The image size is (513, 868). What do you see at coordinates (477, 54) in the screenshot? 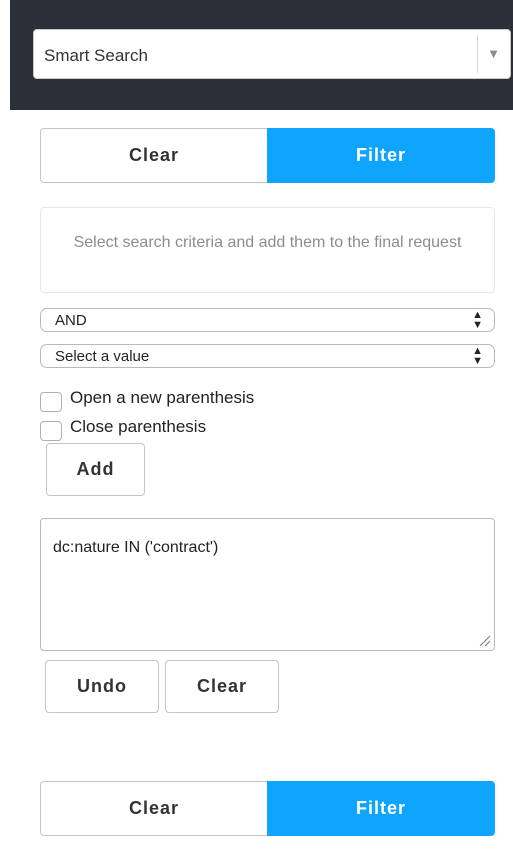
I see `select-divider` at bounding box center [477, 54].